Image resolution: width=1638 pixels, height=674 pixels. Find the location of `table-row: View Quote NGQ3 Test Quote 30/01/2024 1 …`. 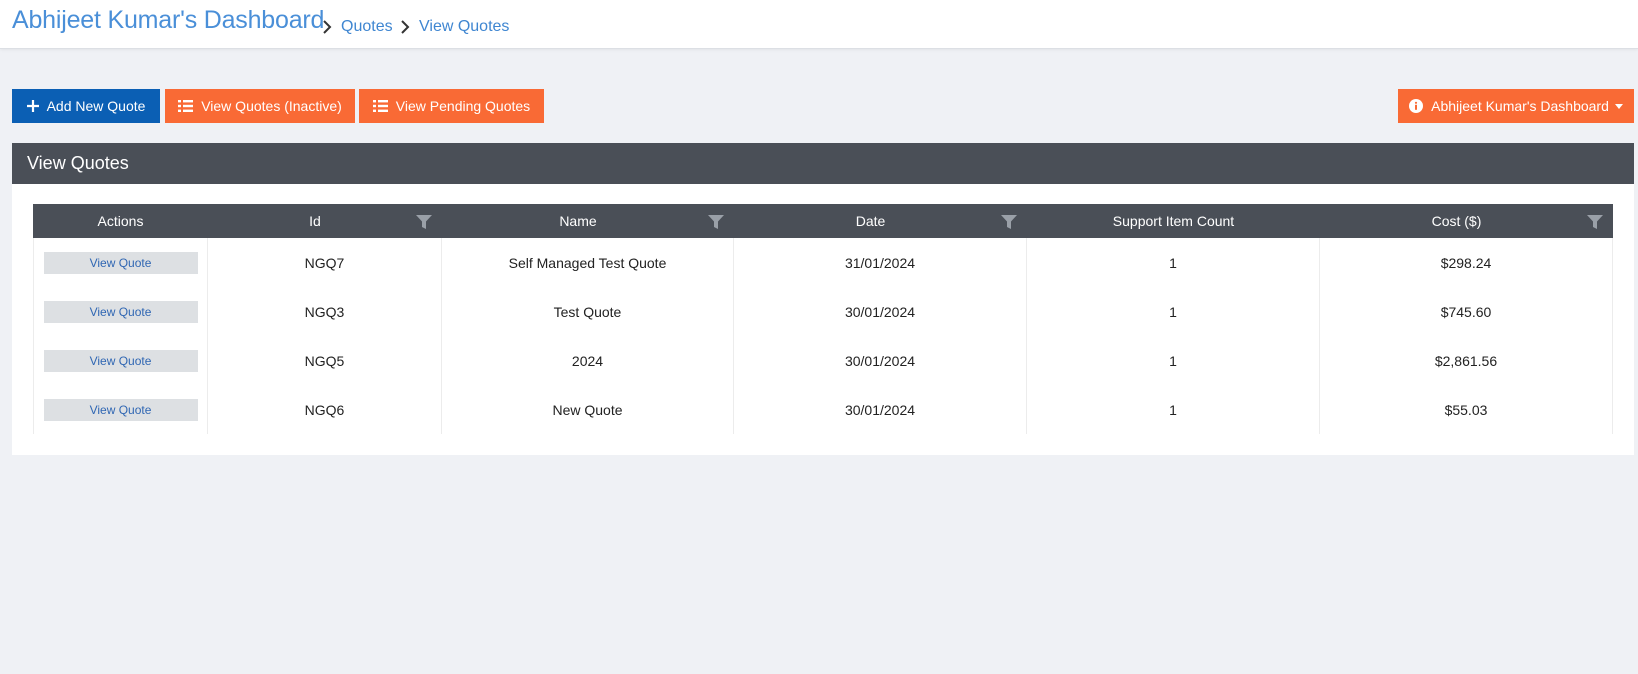

table-row: View Quote NGQ3 Test Quote 30/01/2024 1 … is located at coordinates (823, 311).